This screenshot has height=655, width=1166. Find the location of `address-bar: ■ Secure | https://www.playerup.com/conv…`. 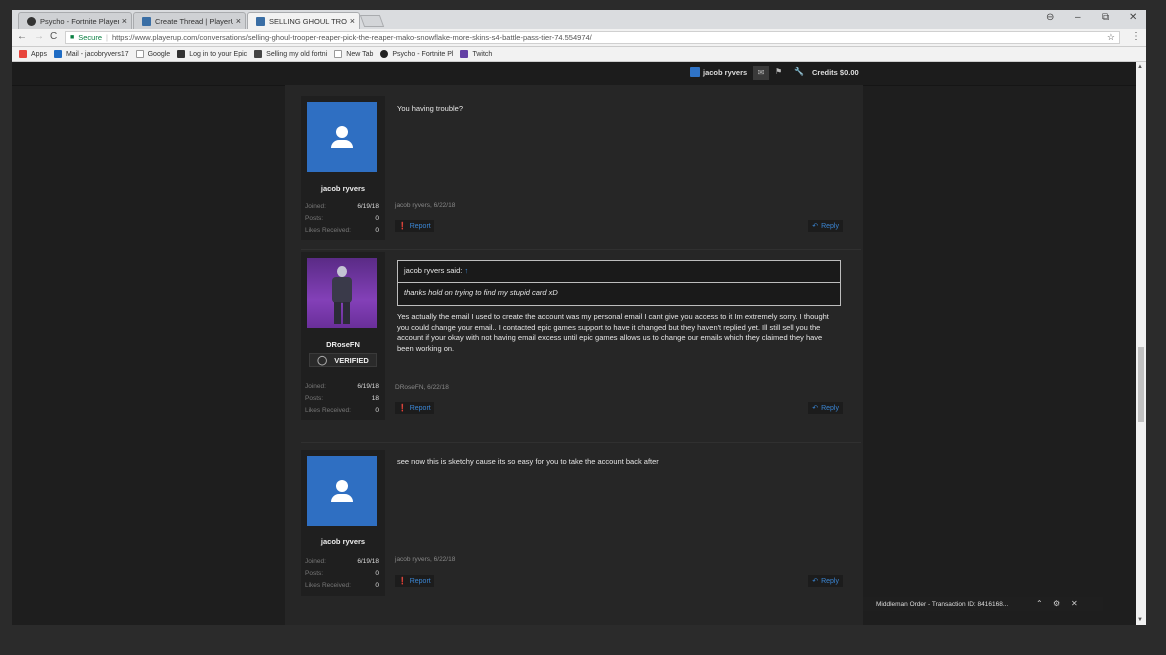

address-bar: ■ Secure | https://www.playerup.com/conv… is located at coordinates (592, 37).